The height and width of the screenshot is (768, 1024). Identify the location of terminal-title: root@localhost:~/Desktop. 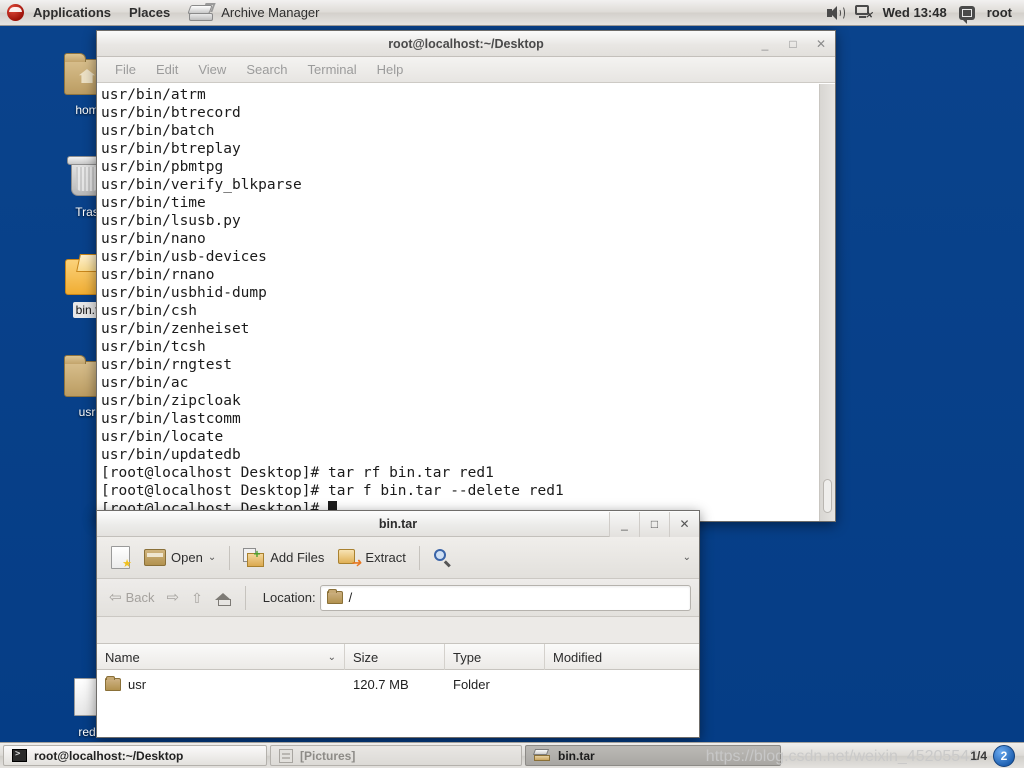
(466, 43).